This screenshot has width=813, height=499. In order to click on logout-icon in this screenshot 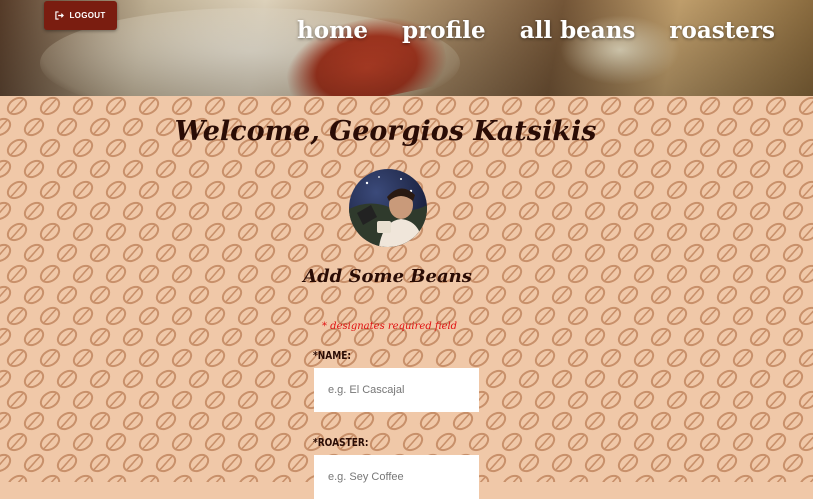, I will do `click(60, 15)`.